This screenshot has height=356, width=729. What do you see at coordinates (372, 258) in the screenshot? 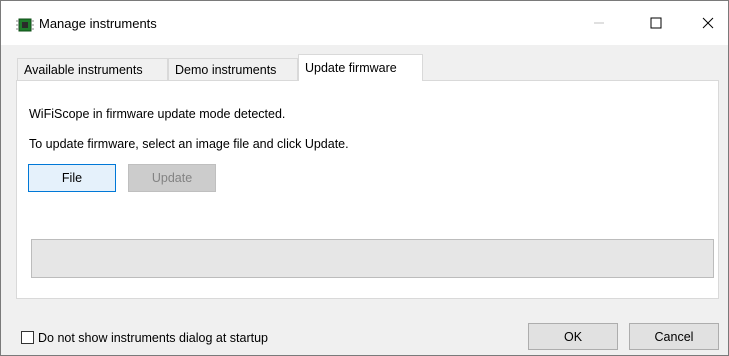
I see `firmware-progress-bar` at bounding box center [372, 258].